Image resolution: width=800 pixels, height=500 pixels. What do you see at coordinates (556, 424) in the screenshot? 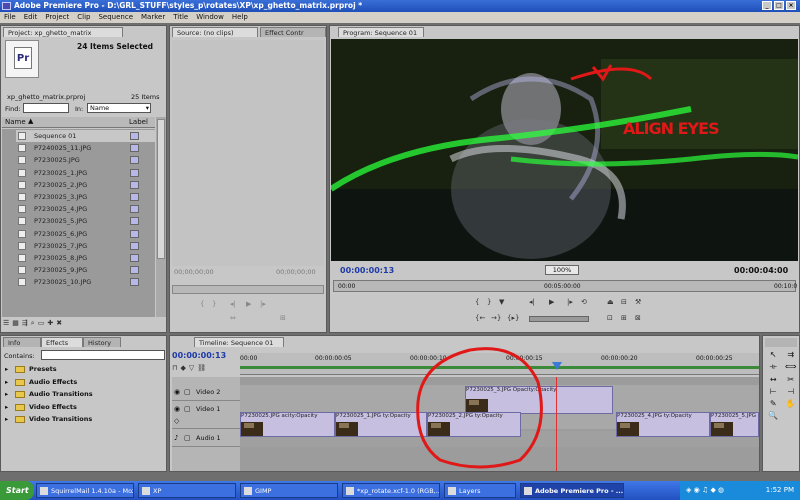
I see `playhead-line` at bounding box center [556, 424].